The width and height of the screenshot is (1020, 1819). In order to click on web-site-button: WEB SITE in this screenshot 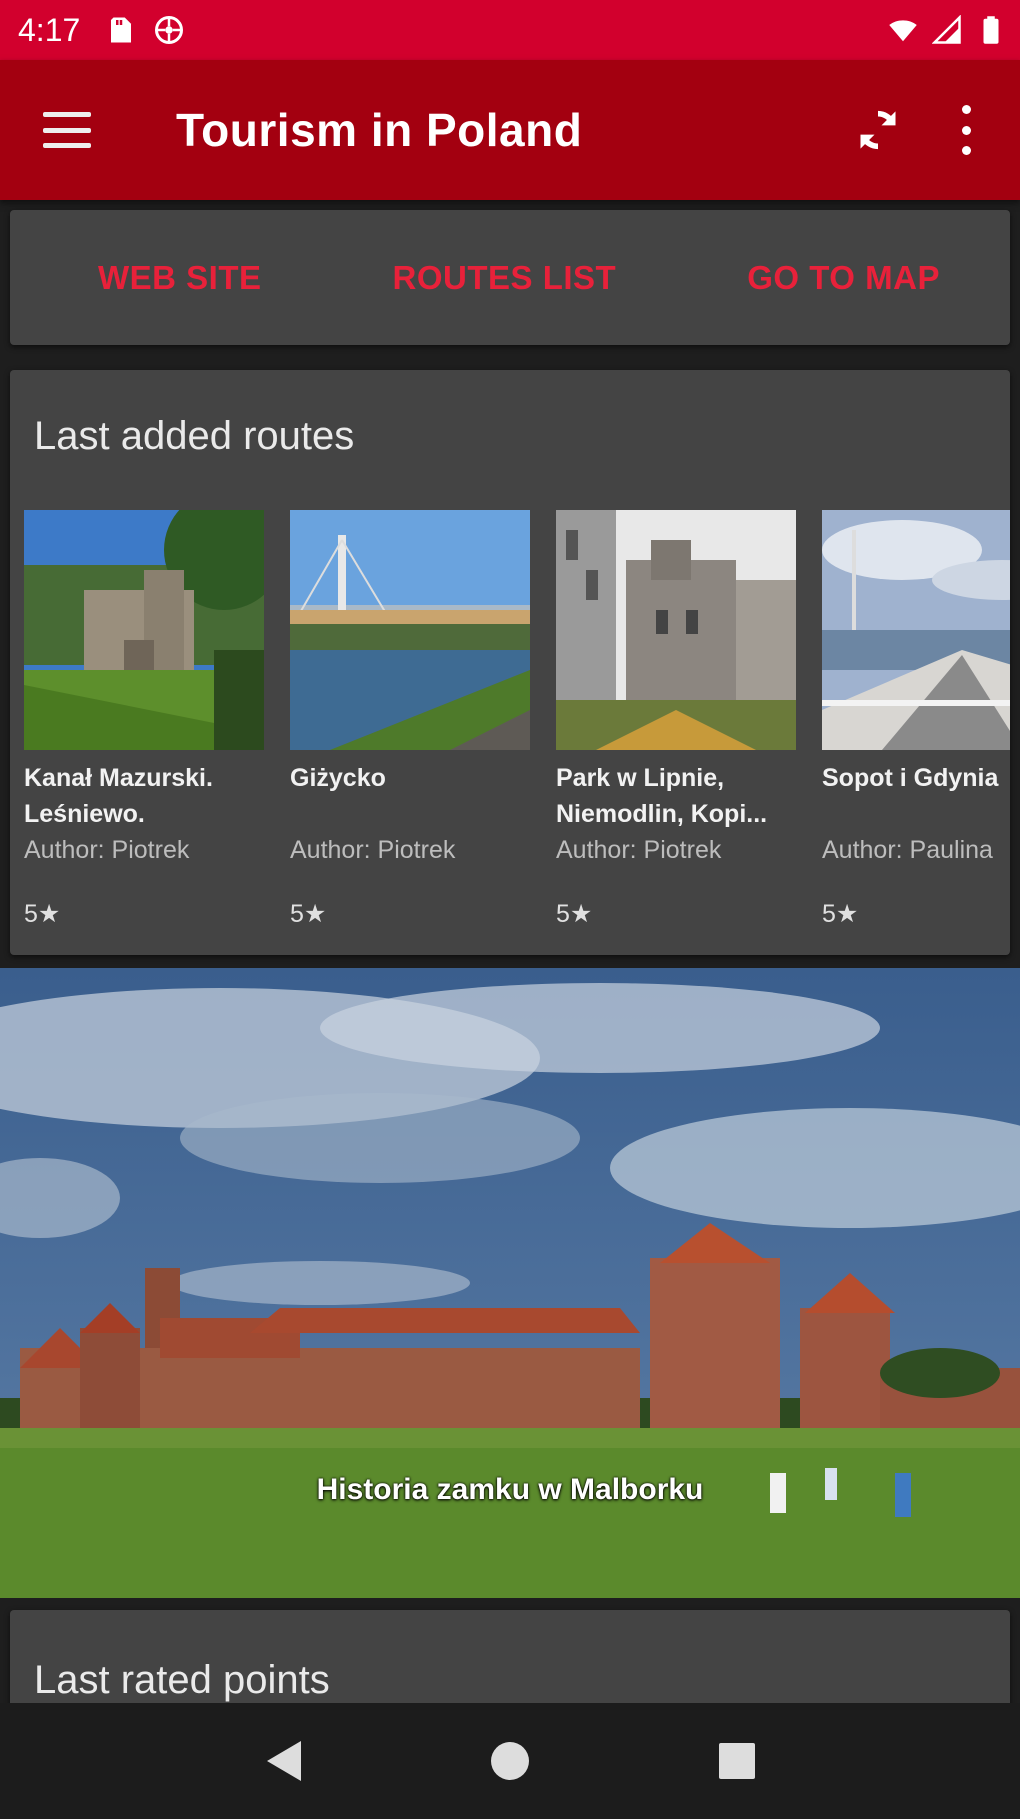, I will do `click(180, 278)`.